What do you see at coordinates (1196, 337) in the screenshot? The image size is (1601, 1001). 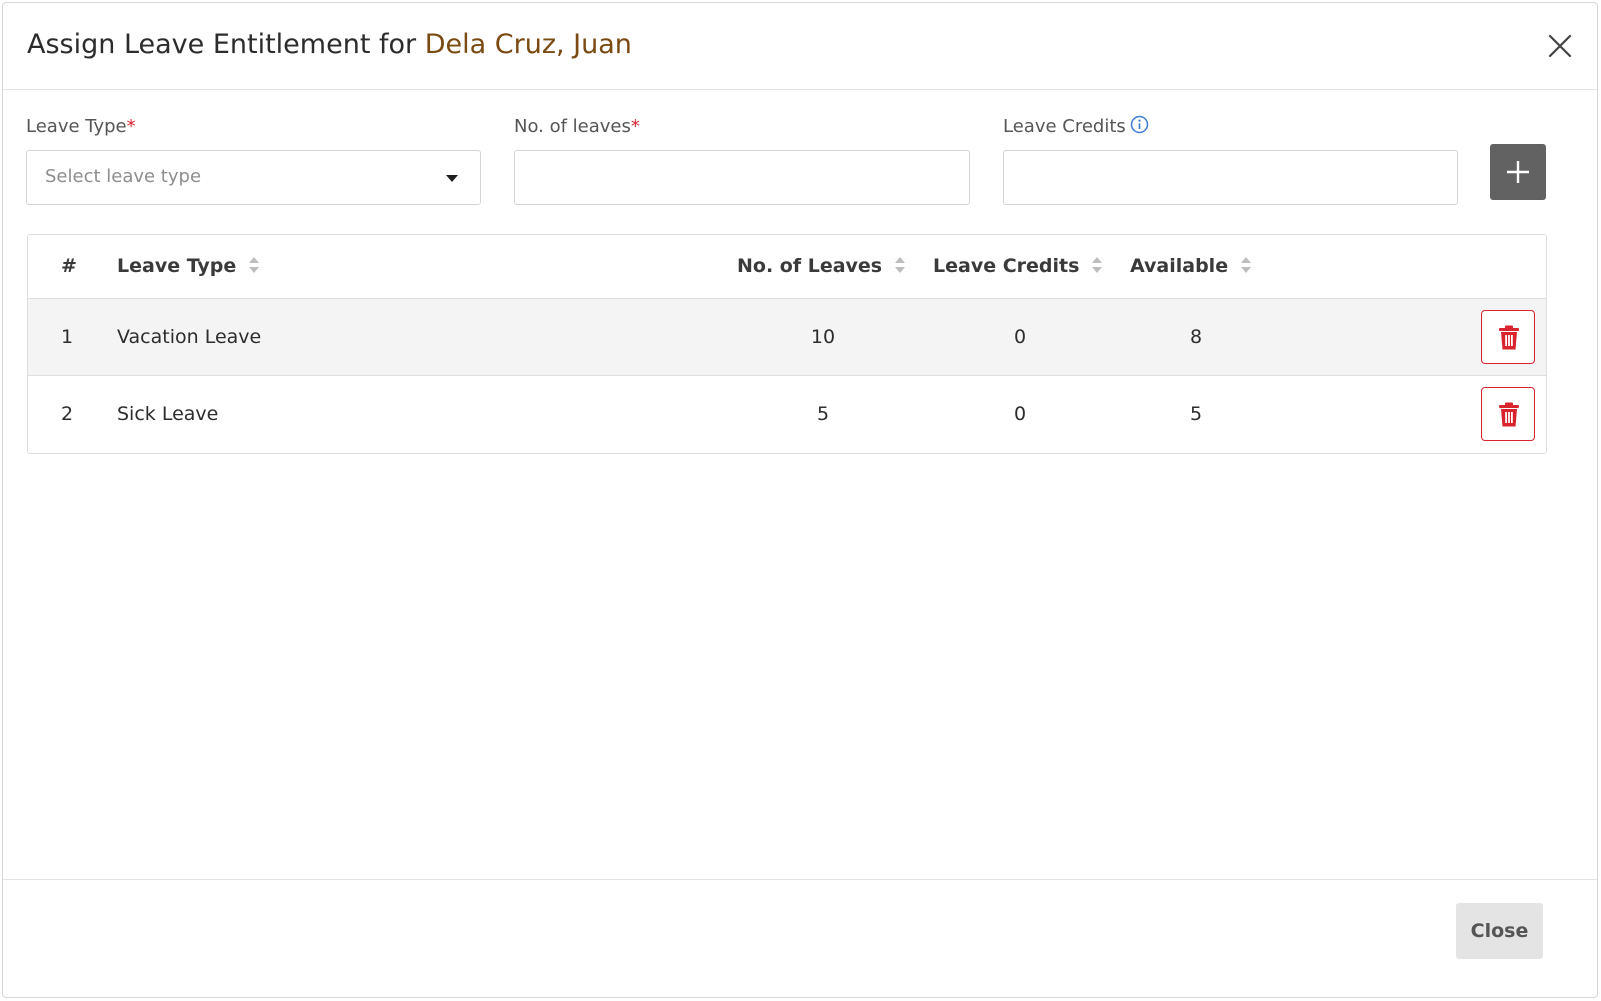 I see `cell-available: 8` at bounding box center [1196, 337].